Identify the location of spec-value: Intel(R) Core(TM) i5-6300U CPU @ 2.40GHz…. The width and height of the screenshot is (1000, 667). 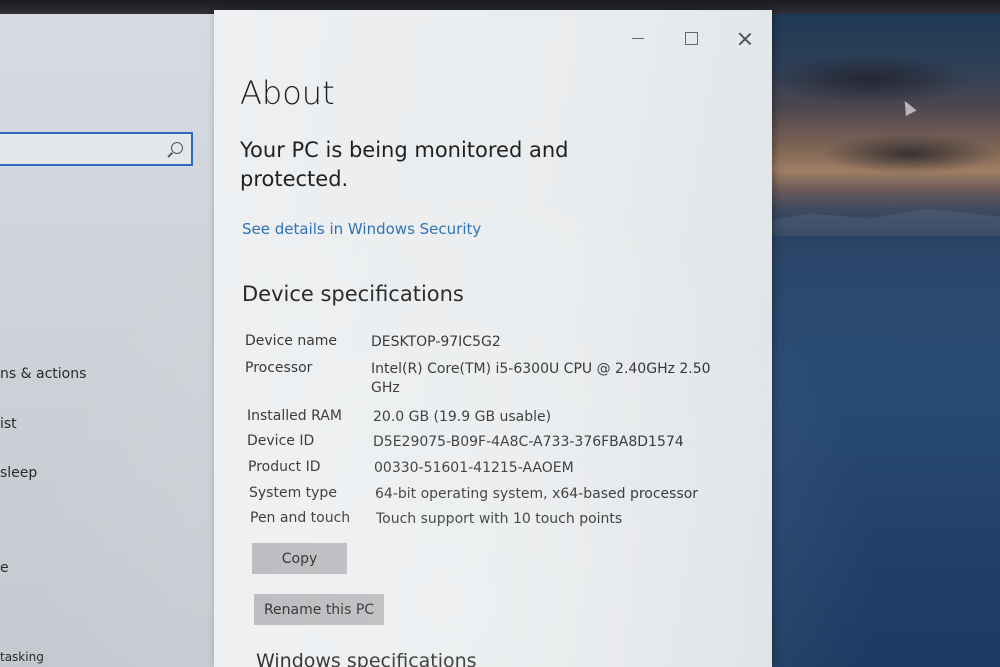
(541, 378).